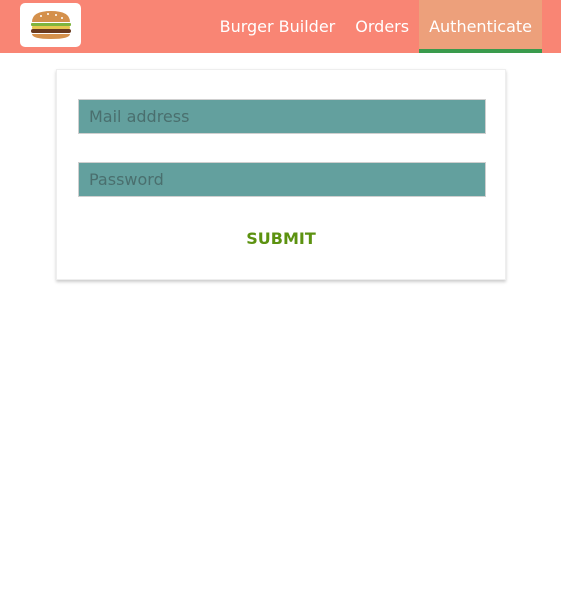 This screenshot has height=595, width=561. I want to click on nav-item-orders: Orders, so click(382, 26).